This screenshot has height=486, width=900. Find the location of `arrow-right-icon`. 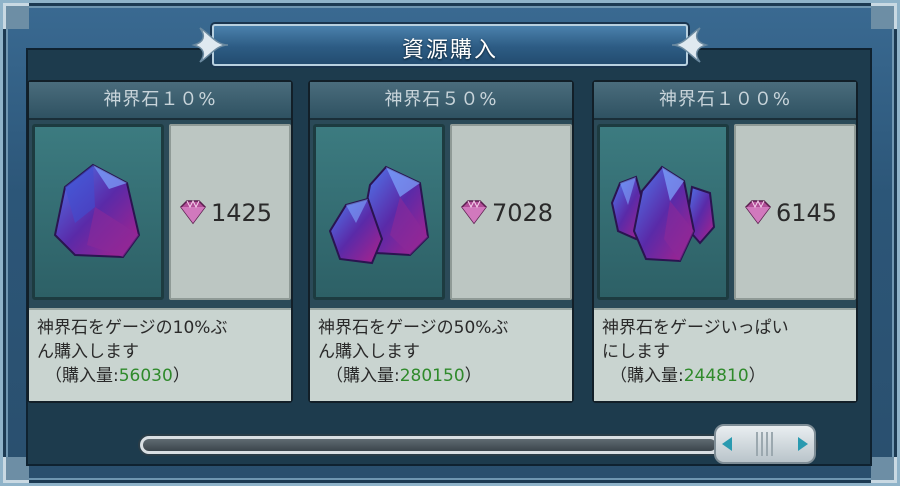

arrow-right-icon is located at coordinates (803, 444).